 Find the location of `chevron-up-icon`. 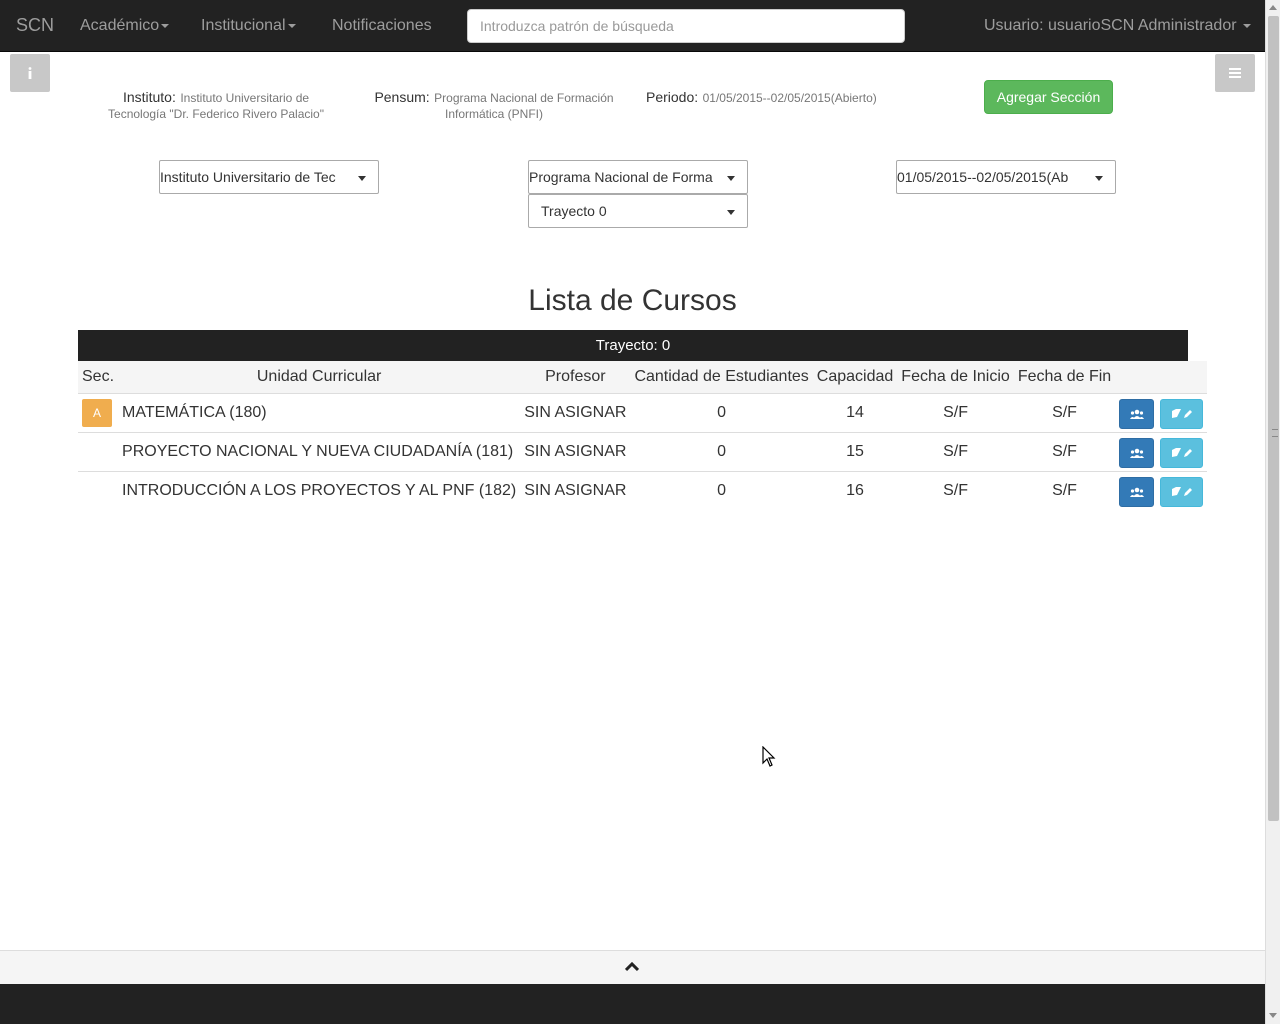

chevron-up-icon is located at coordinates (632, 967).